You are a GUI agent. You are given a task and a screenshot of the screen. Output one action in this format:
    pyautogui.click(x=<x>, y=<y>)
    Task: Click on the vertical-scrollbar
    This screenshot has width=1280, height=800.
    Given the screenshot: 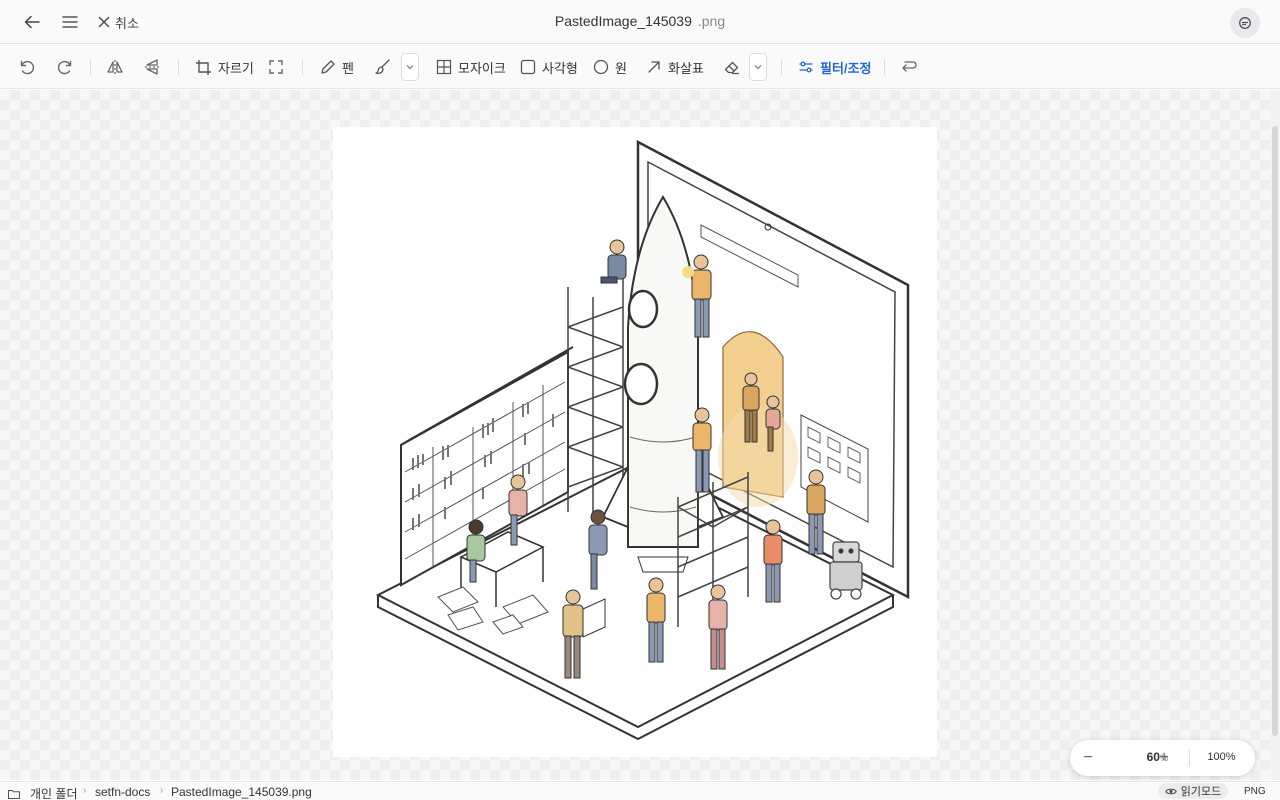 What is the action you would take?
    pyautogui.click(x=1275, y=435)
    